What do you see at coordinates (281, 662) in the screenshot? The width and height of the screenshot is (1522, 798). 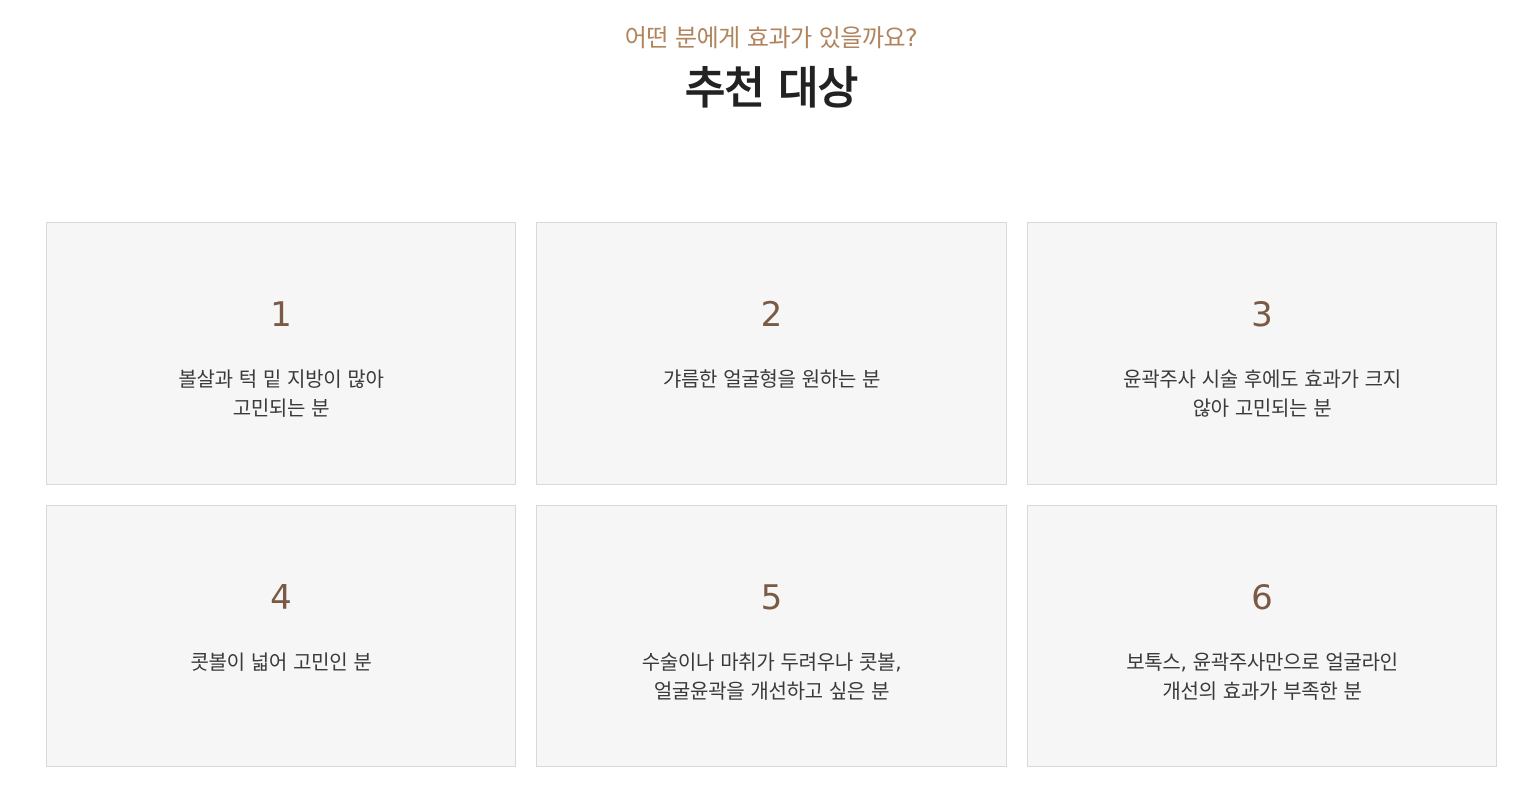 I see `card-text: 콧볼이 넓어 고민인 분` at bounding box center [281, 662].